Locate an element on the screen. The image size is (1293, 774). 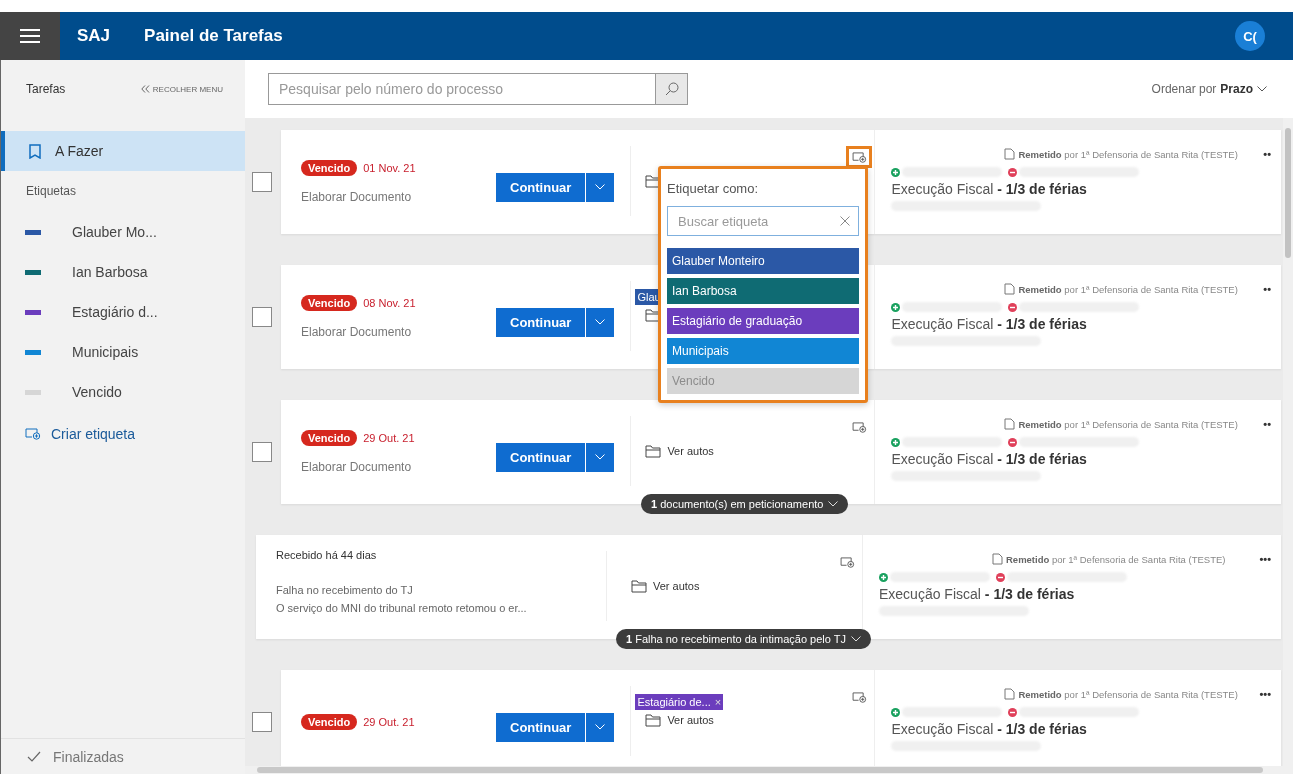
app-name: SAJ is located at coordinates (94, 36).